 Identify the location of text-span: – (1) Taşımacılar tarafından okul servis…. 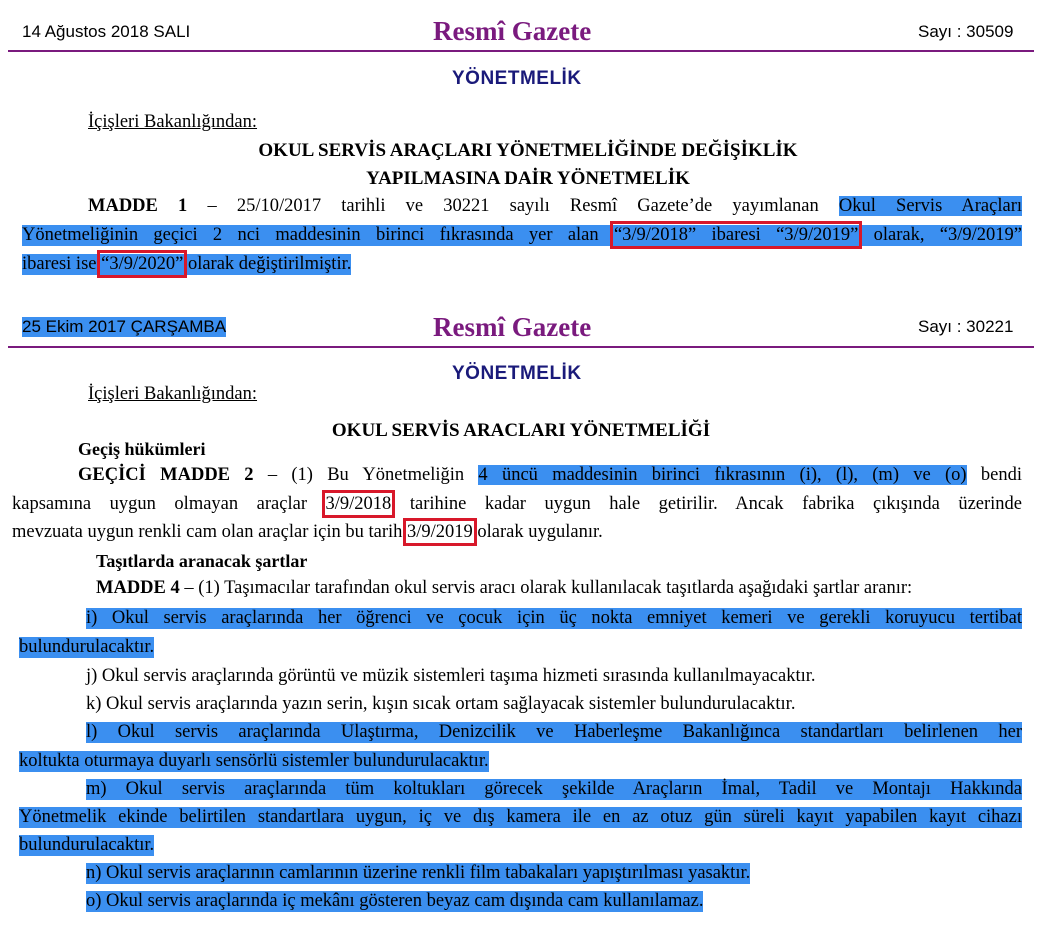
(546, 588).